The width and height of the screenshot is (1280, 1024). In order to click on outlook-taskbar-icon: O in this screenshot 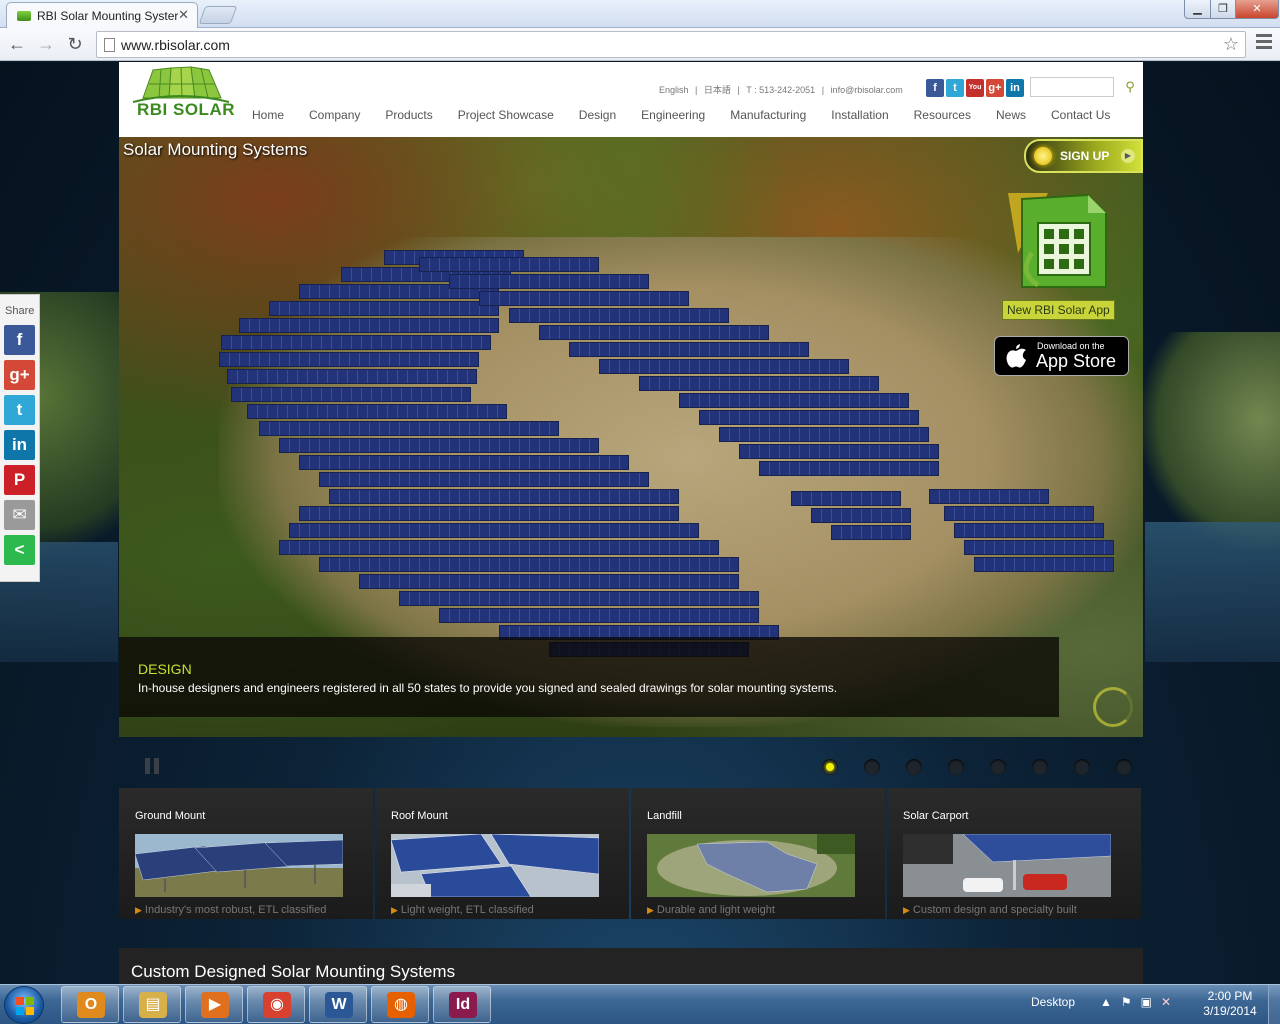, I will do `click(90, 1004)`.